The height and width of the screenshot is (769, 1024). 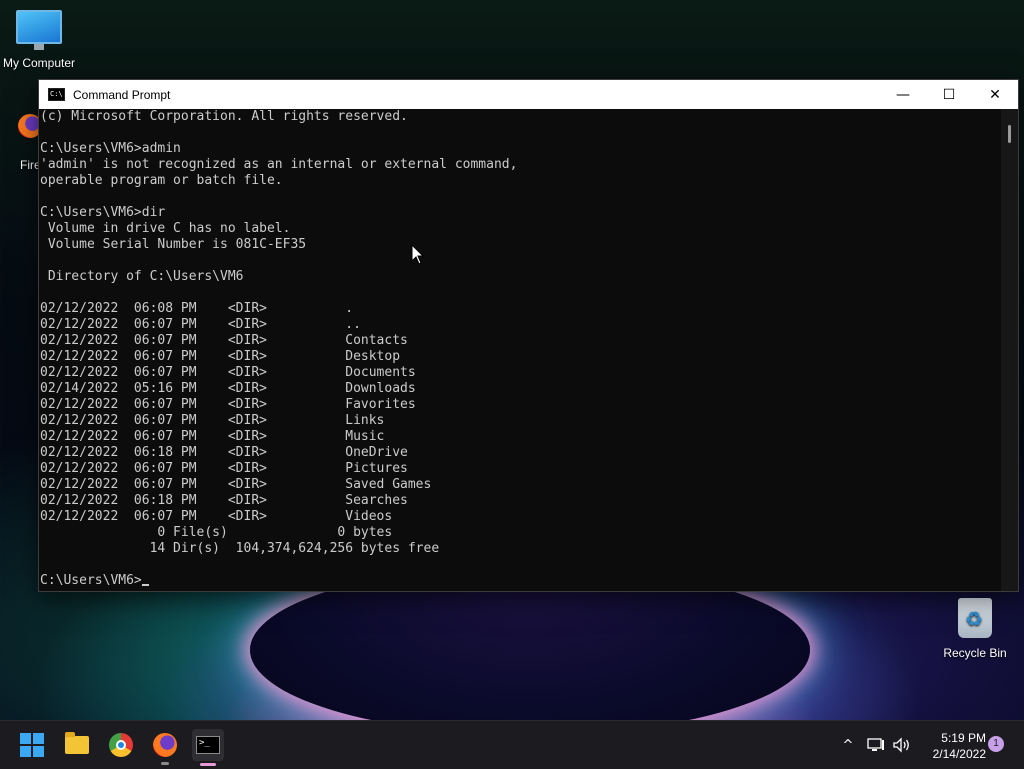 What do you see at coordinates (512, 744) in the screenshot?
I see `taskbar: >_ ^ 5:19 PM 2/14/2022` at bounding box center [512, 744].